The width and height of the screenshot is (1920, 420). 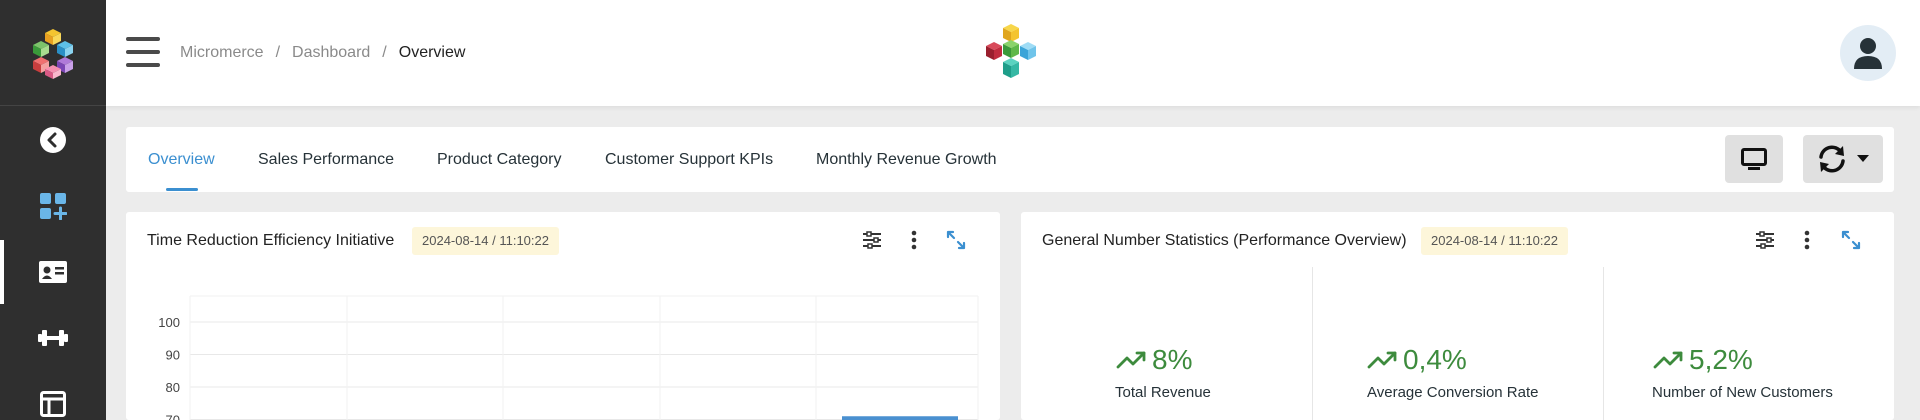 I want to click on sidebar-item-add-widget, so click(x=53, y=206).